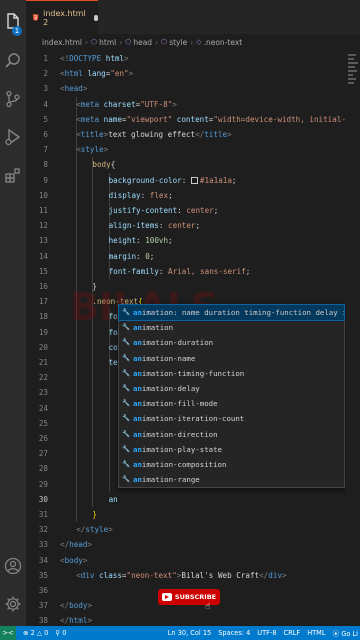 This screenshot has height=640, width=360. What do you see at coordinates (186, 514) in the screenshot?
I see `code-line: 31}` at bounding box center [186, 514].